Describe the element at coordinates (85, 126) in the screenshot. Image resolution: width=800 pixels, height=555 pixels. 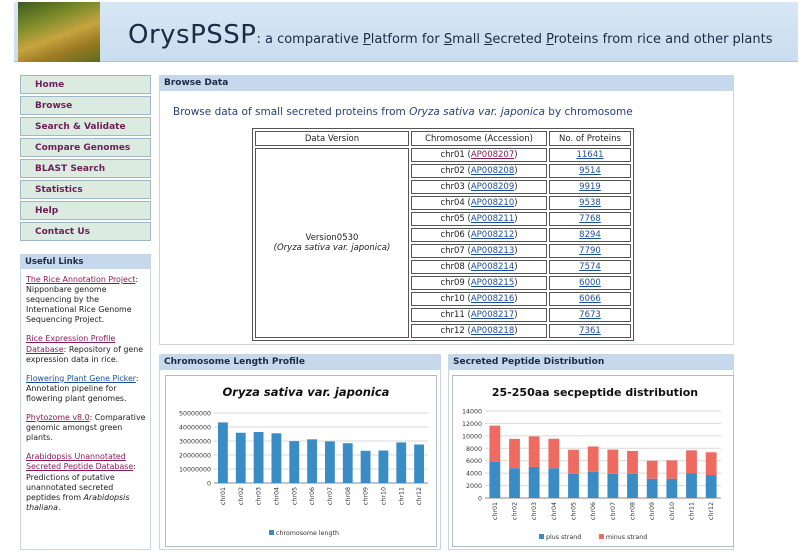
I see `nav-search-validate: Search & Validate` at that location.